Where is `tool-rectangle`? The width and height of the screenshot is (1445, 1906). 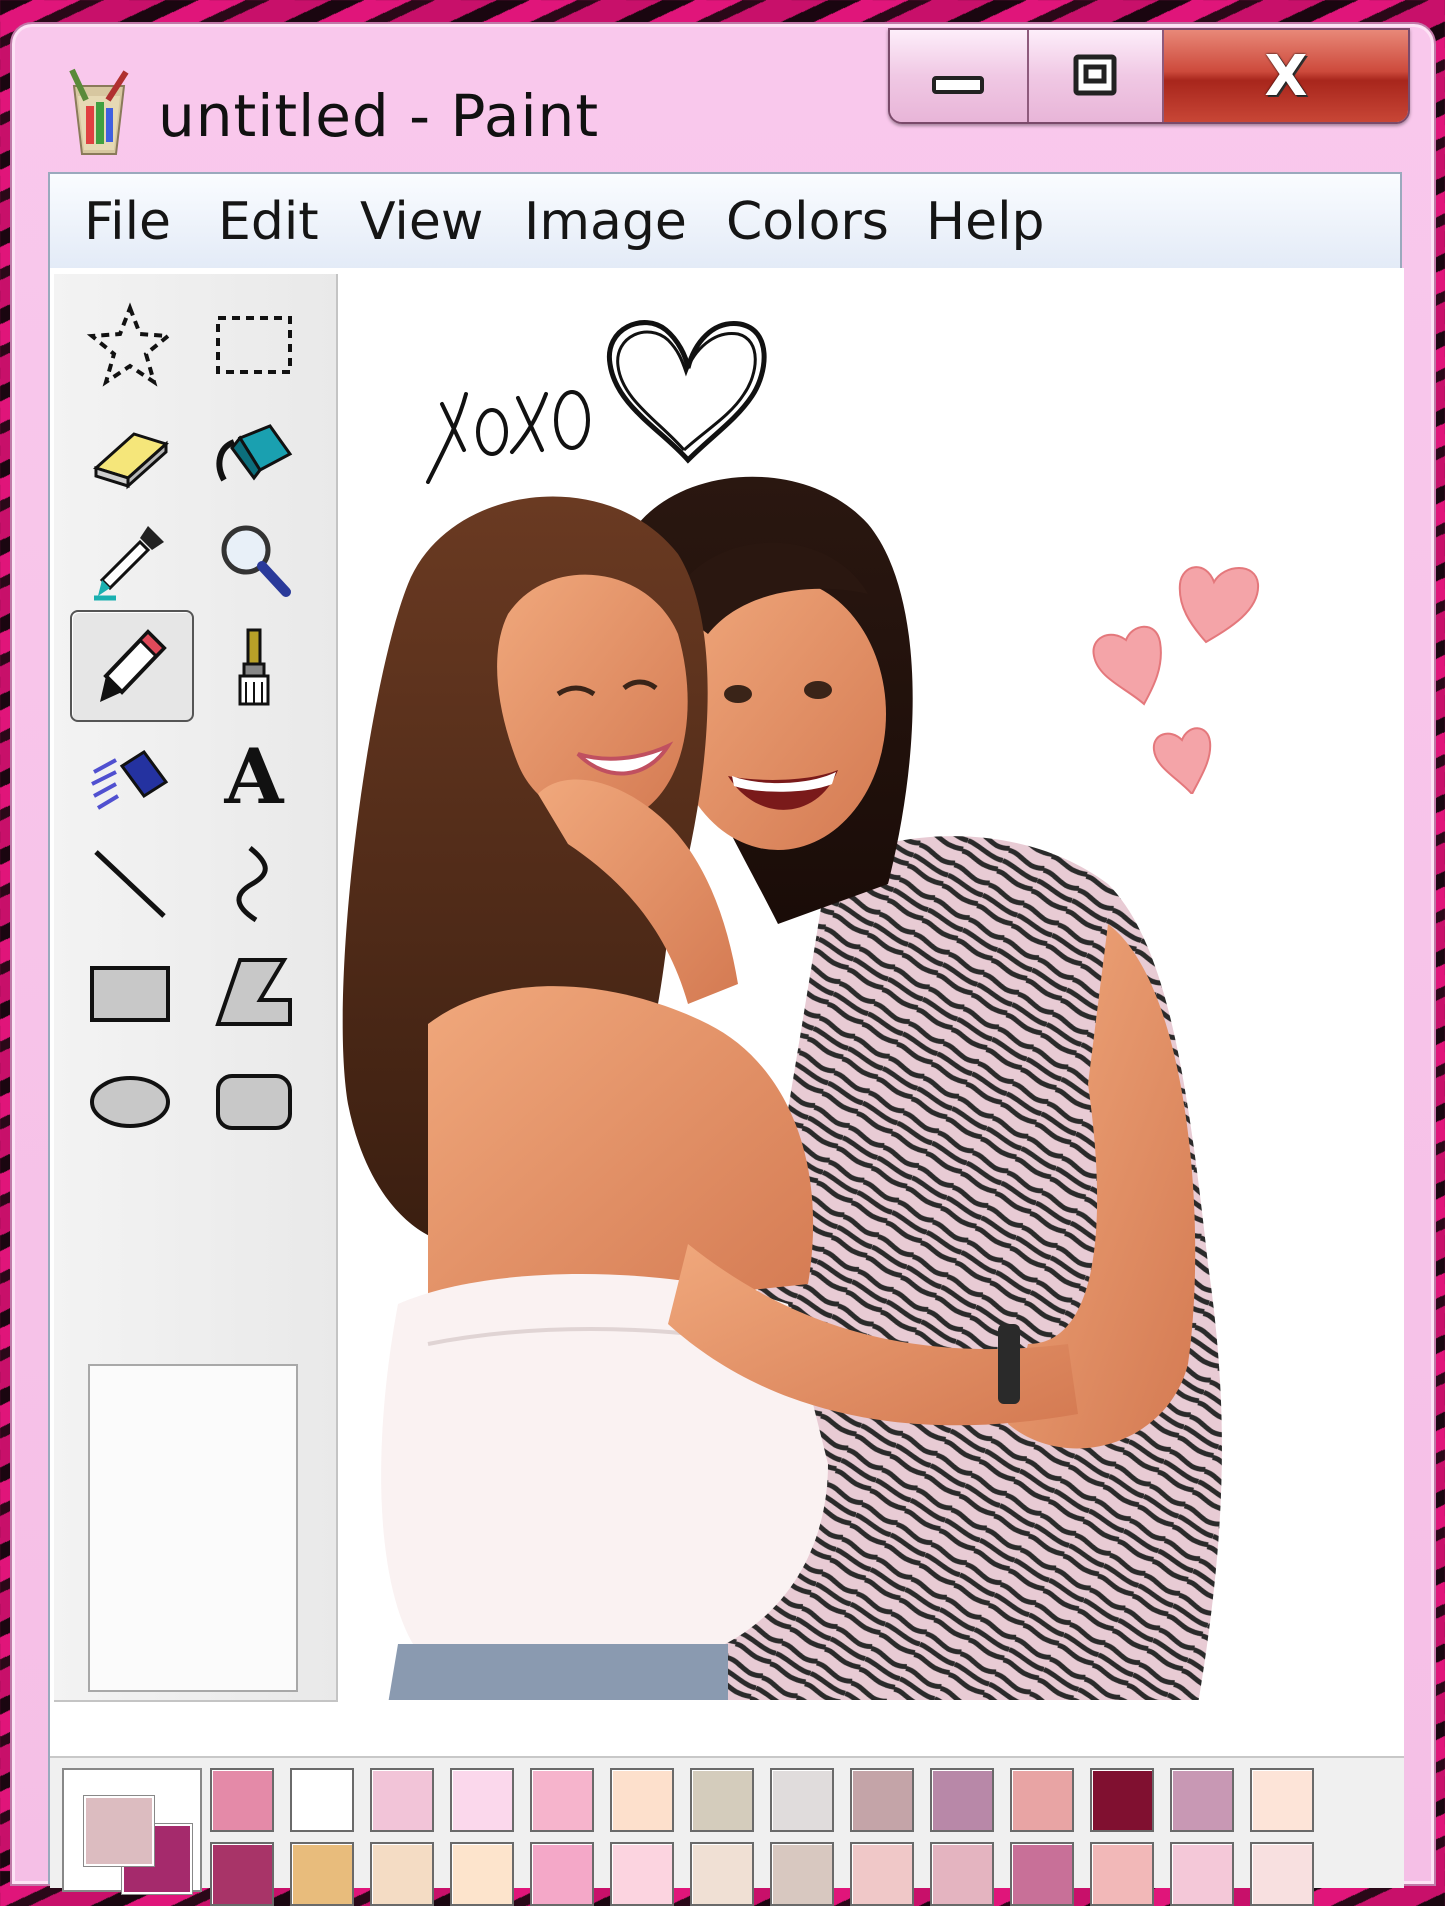
tool-rectangle is located at coordinates (130, 992).